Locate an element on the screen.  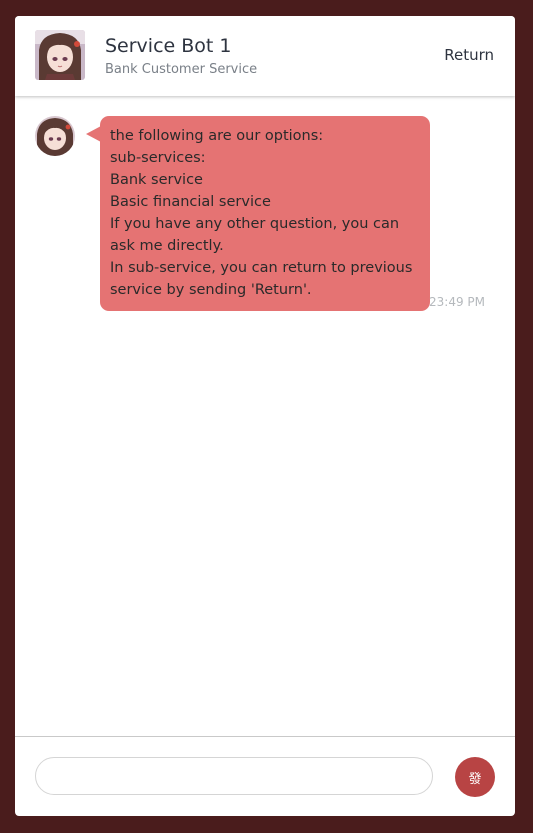
send-button: 發 is located at coordinates (475, 777).